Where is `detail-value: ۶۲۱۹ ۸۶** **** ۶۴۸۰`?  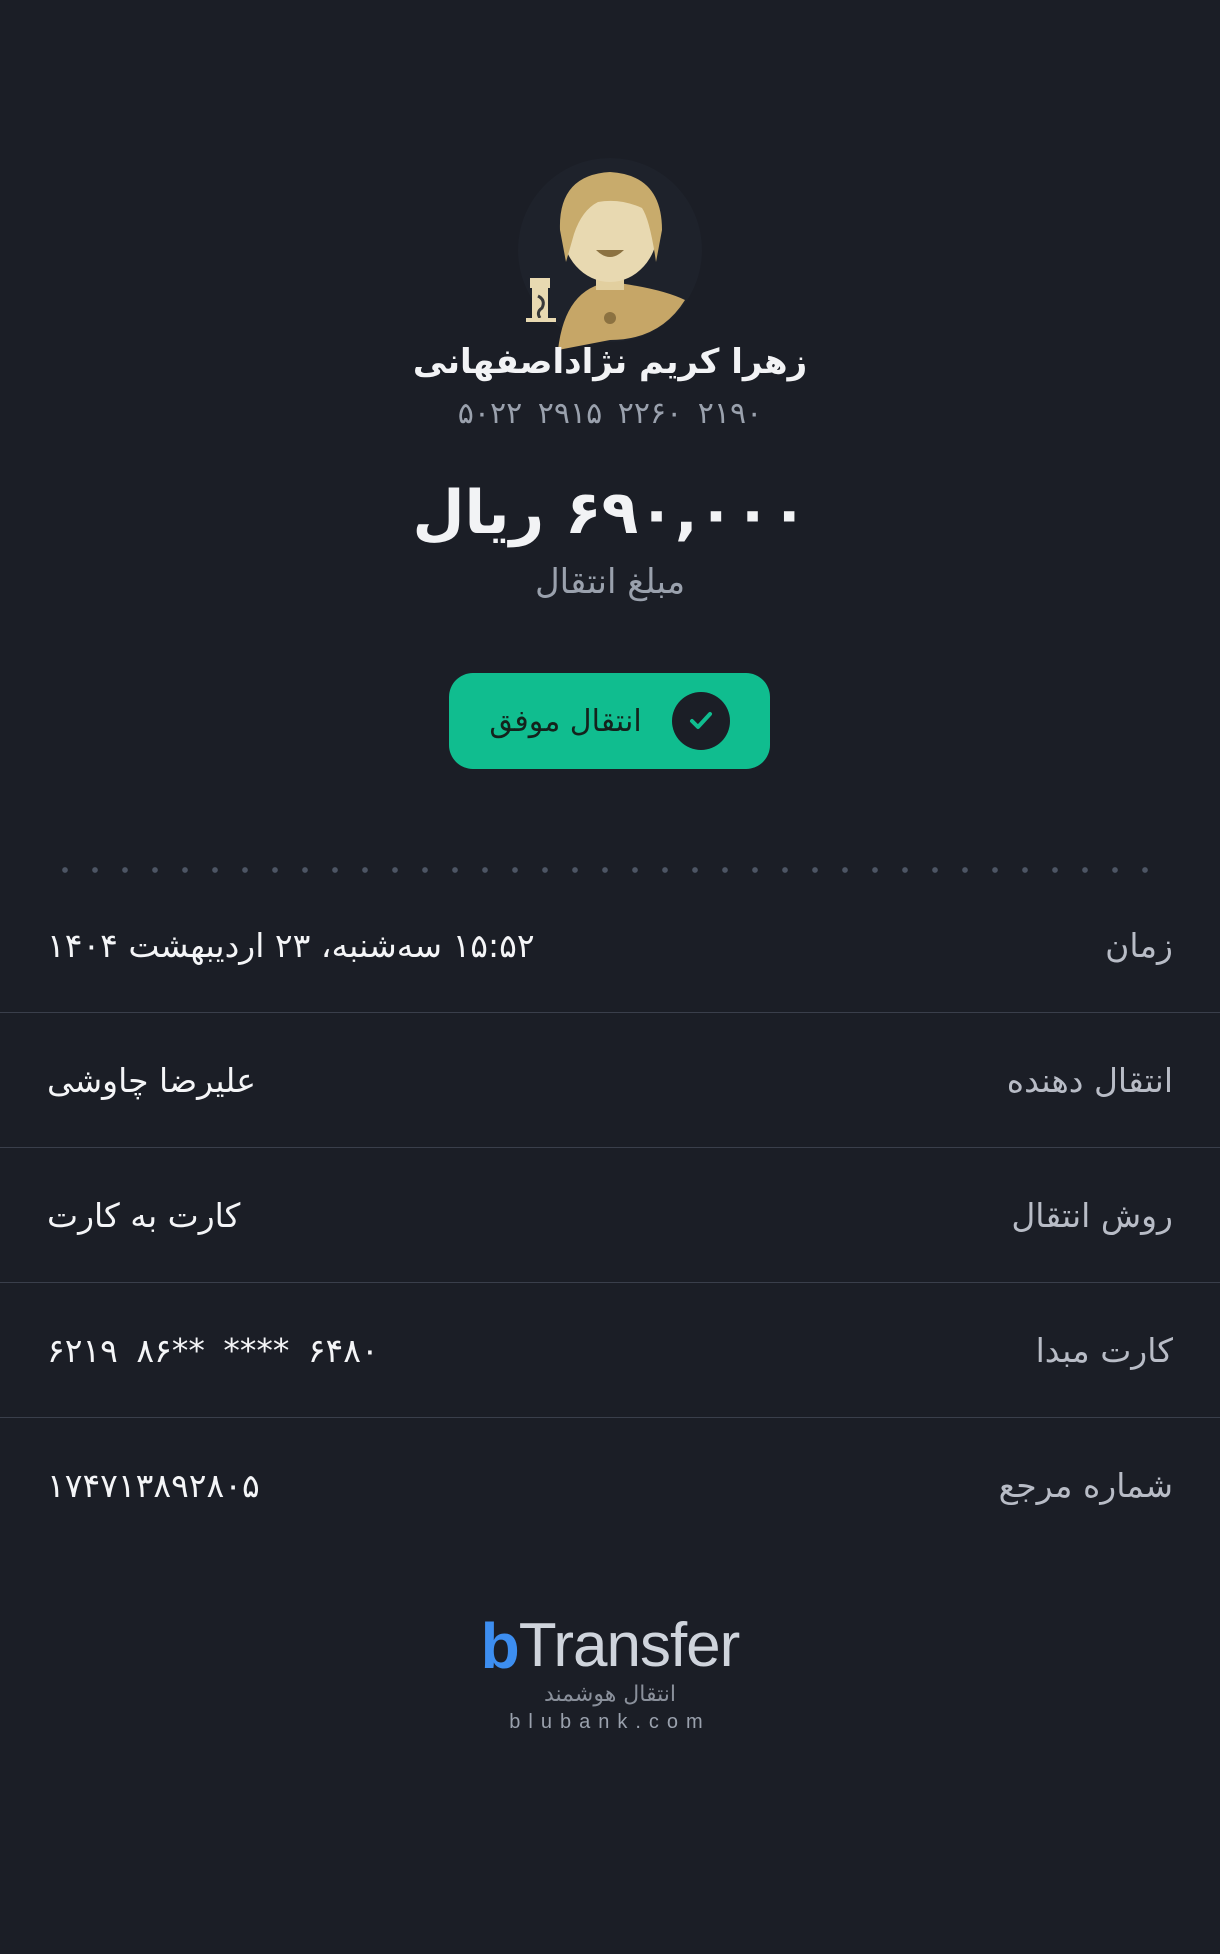 detail-value: ۶۲۱۹ ۸۶** **** ۶۴۸۰ is located at coordinates (213, 1350).